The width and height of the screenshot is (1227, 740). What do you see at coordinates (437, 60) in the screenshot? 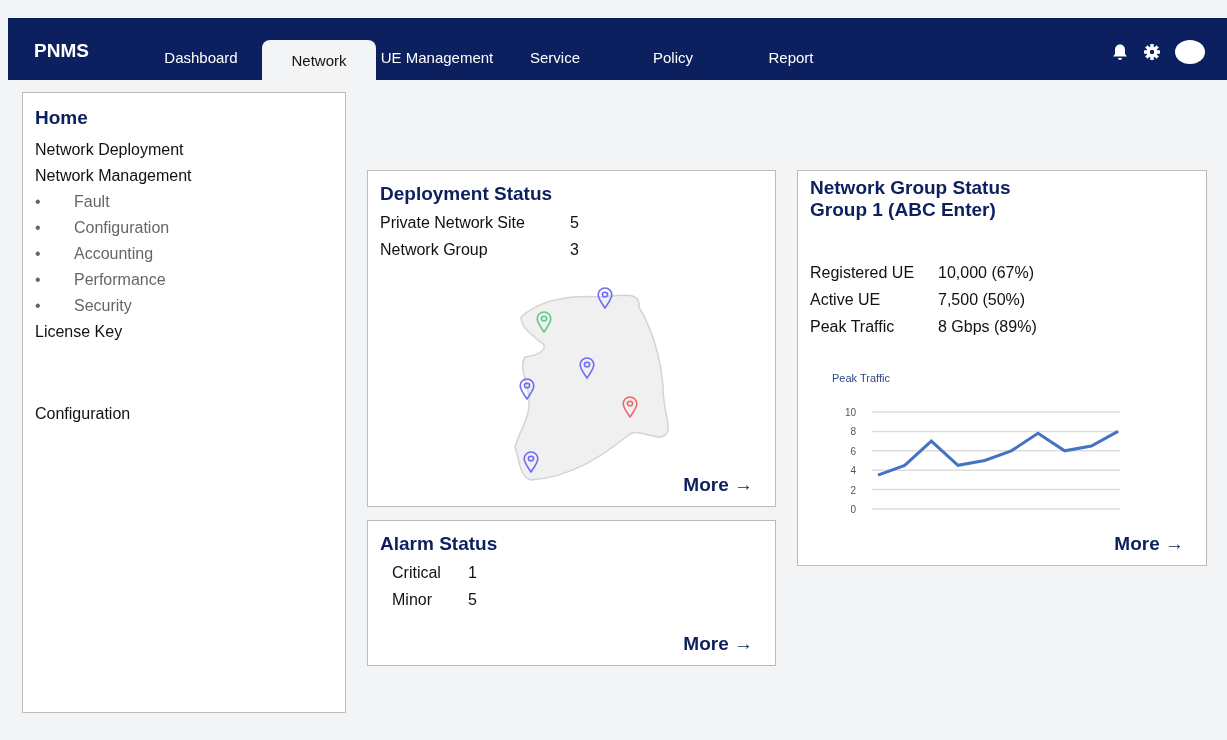
I see `nav-tab: UE Management` at bounding box center [437, 60].